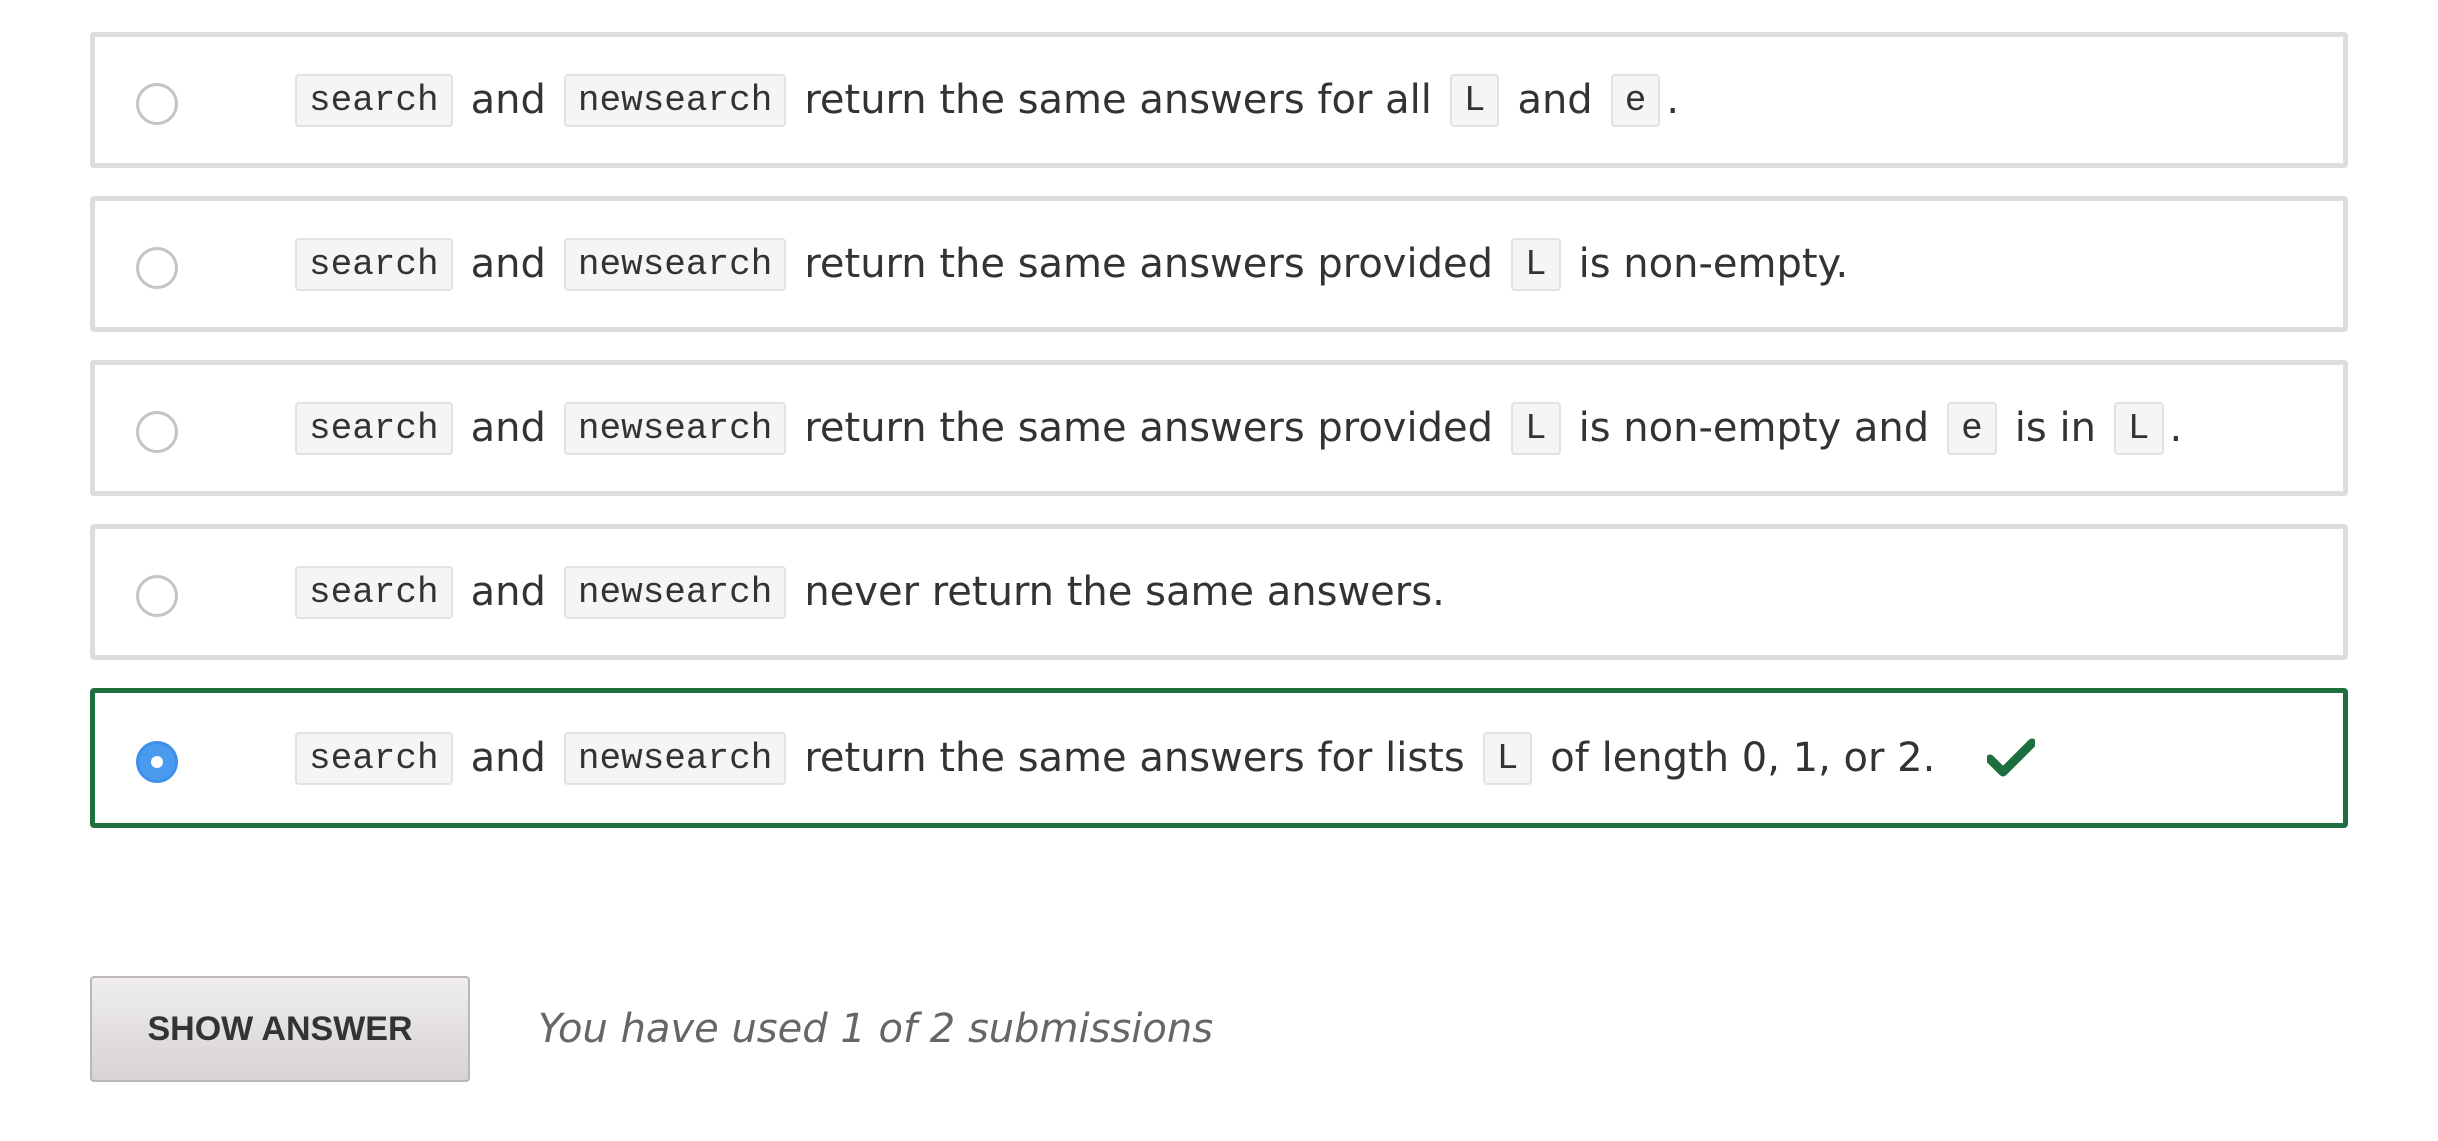 The height and width of the screenshot is (1141, 2438). I want to click on option-text: return the same answers for all, so click(1118, 100).